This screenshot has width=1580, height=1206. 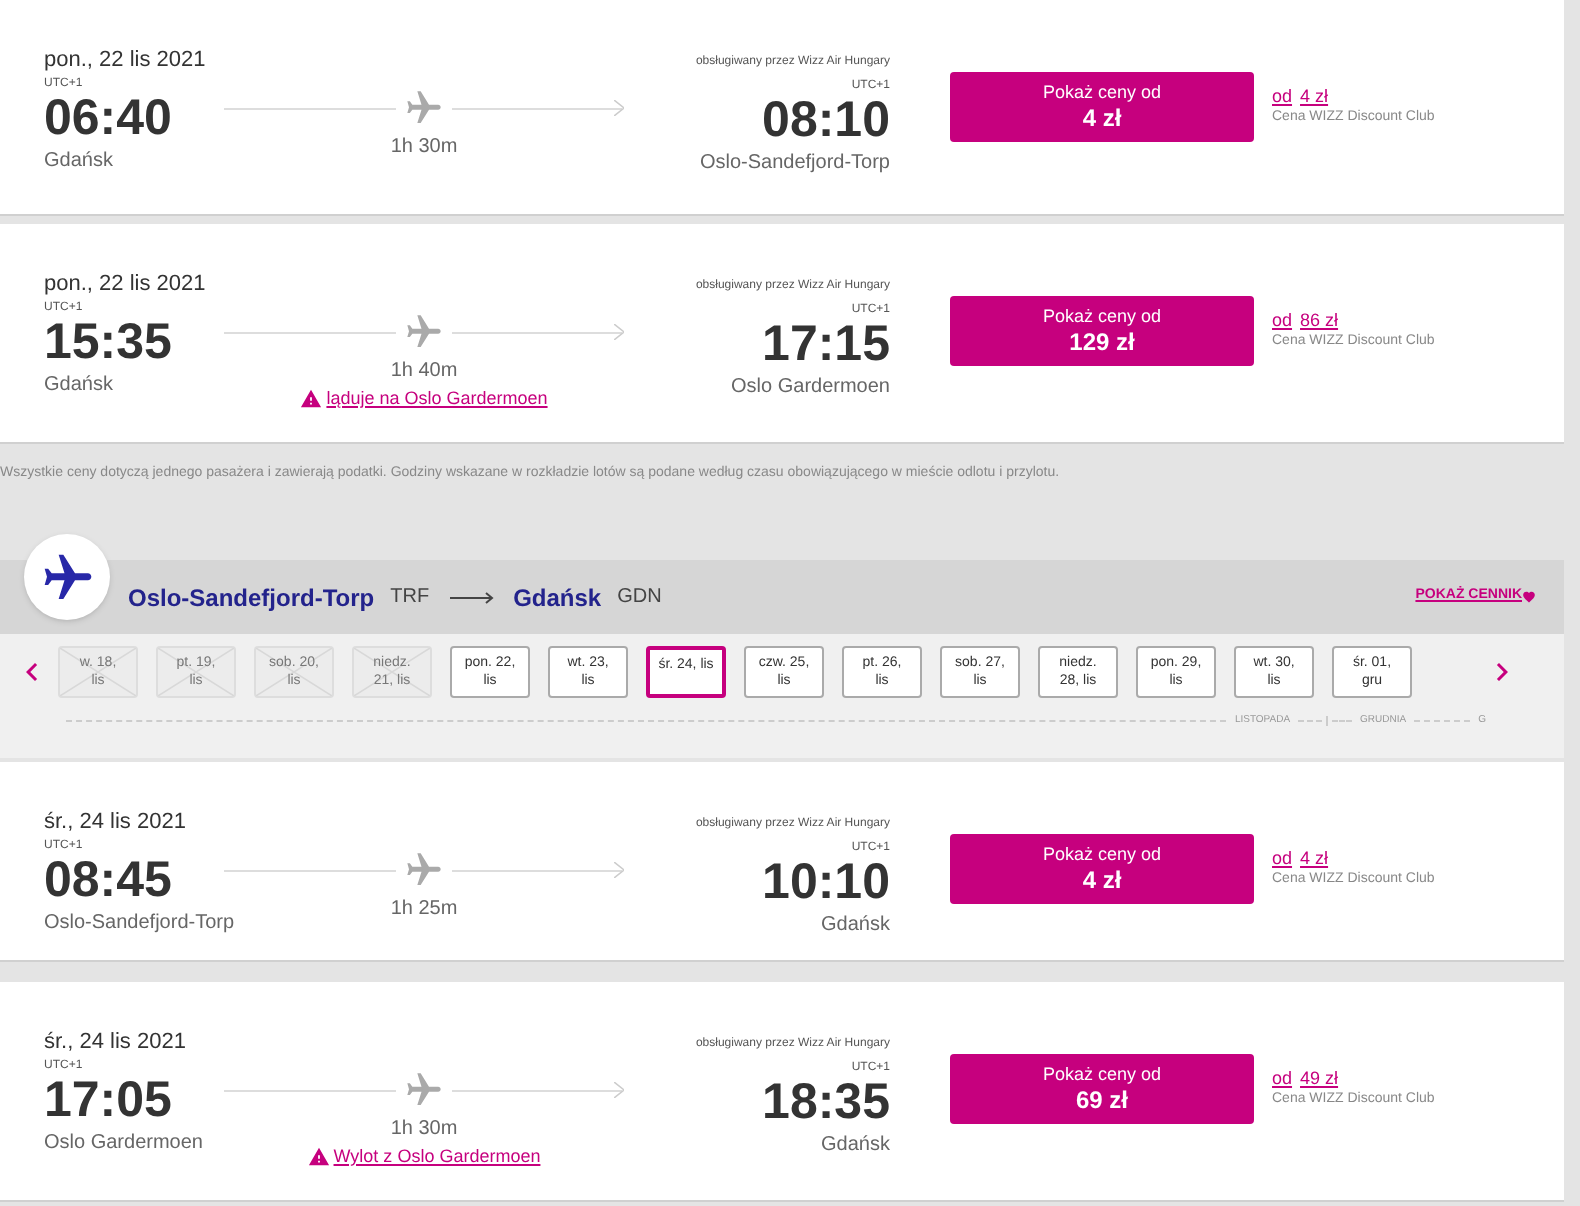 I want to click on arrival-time: 08:10, so click(x=826, y=120).